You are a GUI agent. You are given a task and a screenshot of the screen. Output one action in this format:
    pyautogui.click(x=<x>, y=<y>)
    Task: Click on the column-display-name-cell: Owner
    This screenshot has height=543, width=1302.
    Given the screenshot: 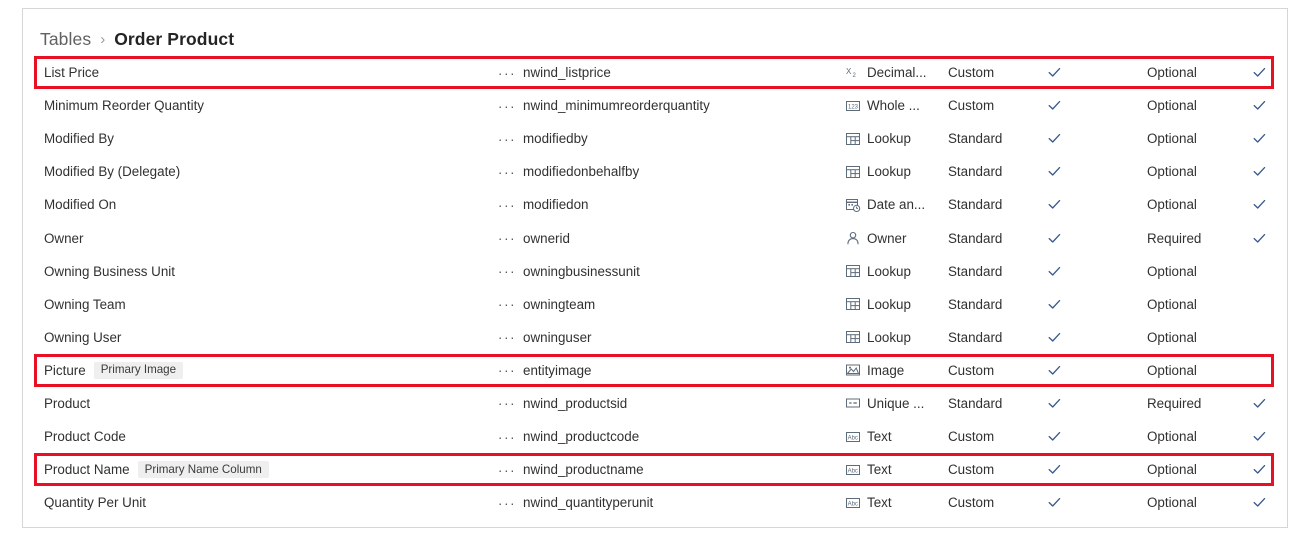 What is the action you would take?
    pyautogui.click(x=63, y=238)
    